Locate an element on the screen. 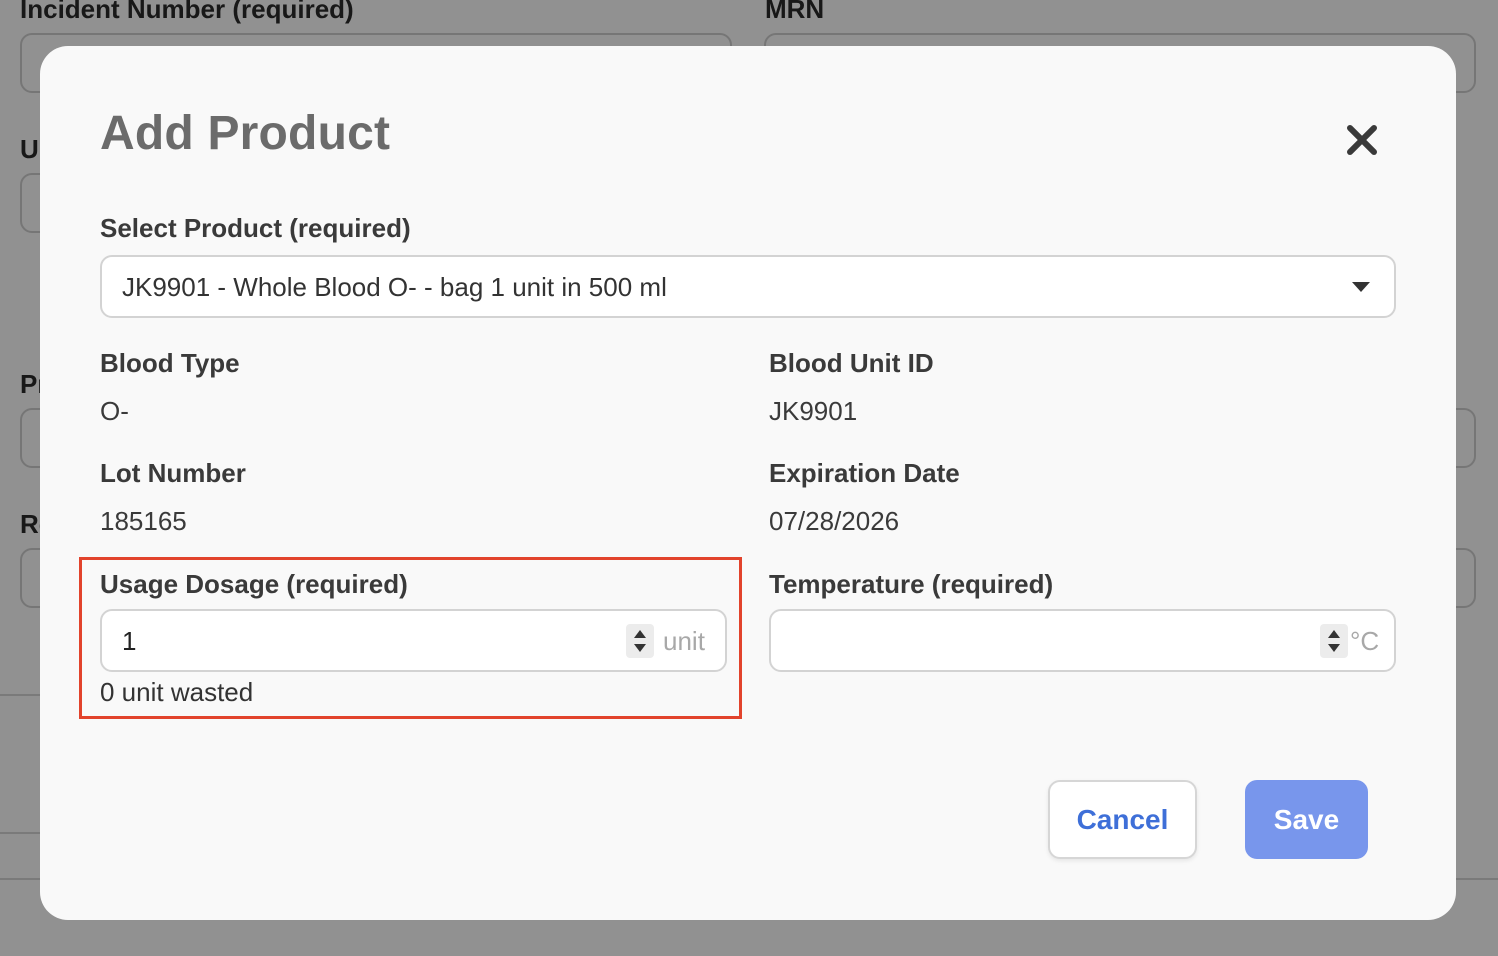 The image size is (1498, 956). temperature-label: Temperature (required) is located at coordinates (911, 584).